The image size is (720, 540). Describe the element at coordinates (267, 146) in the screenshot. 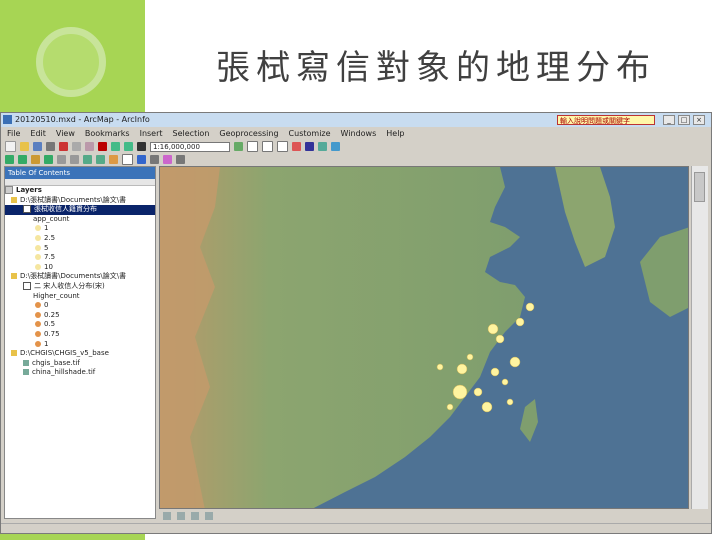

I see `catalog-icon` at that location.